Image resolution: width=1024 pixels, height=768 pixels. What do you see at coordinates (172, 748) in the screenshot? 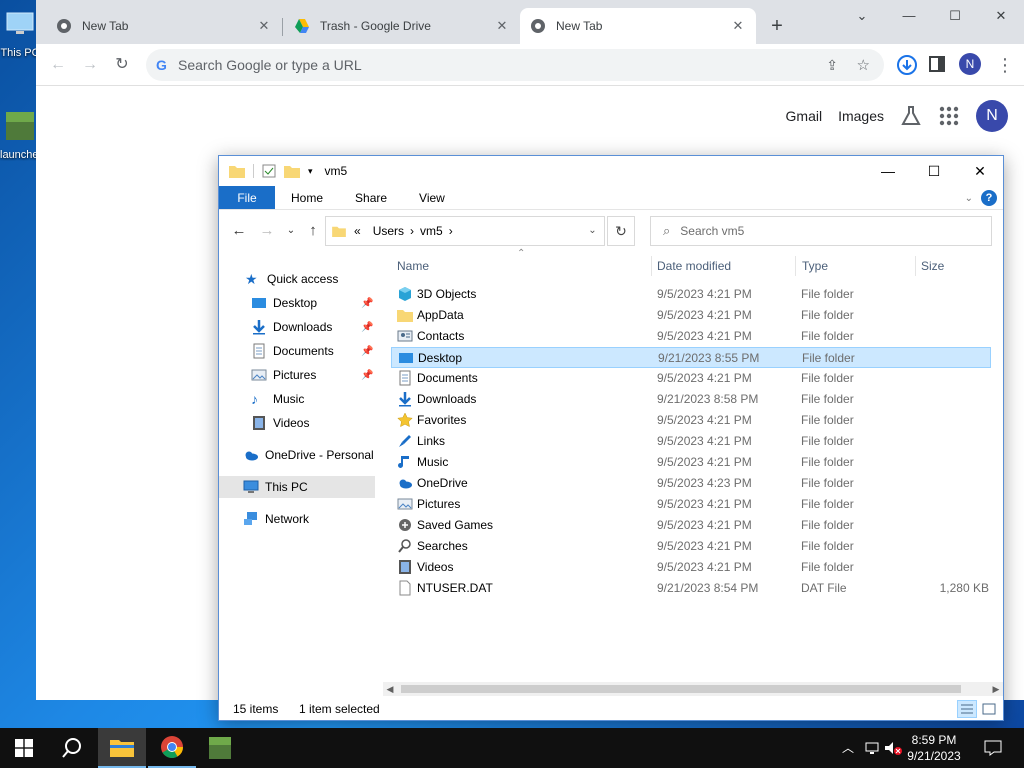
I see `taskbar-chrome` at bounding box center [172, 748].